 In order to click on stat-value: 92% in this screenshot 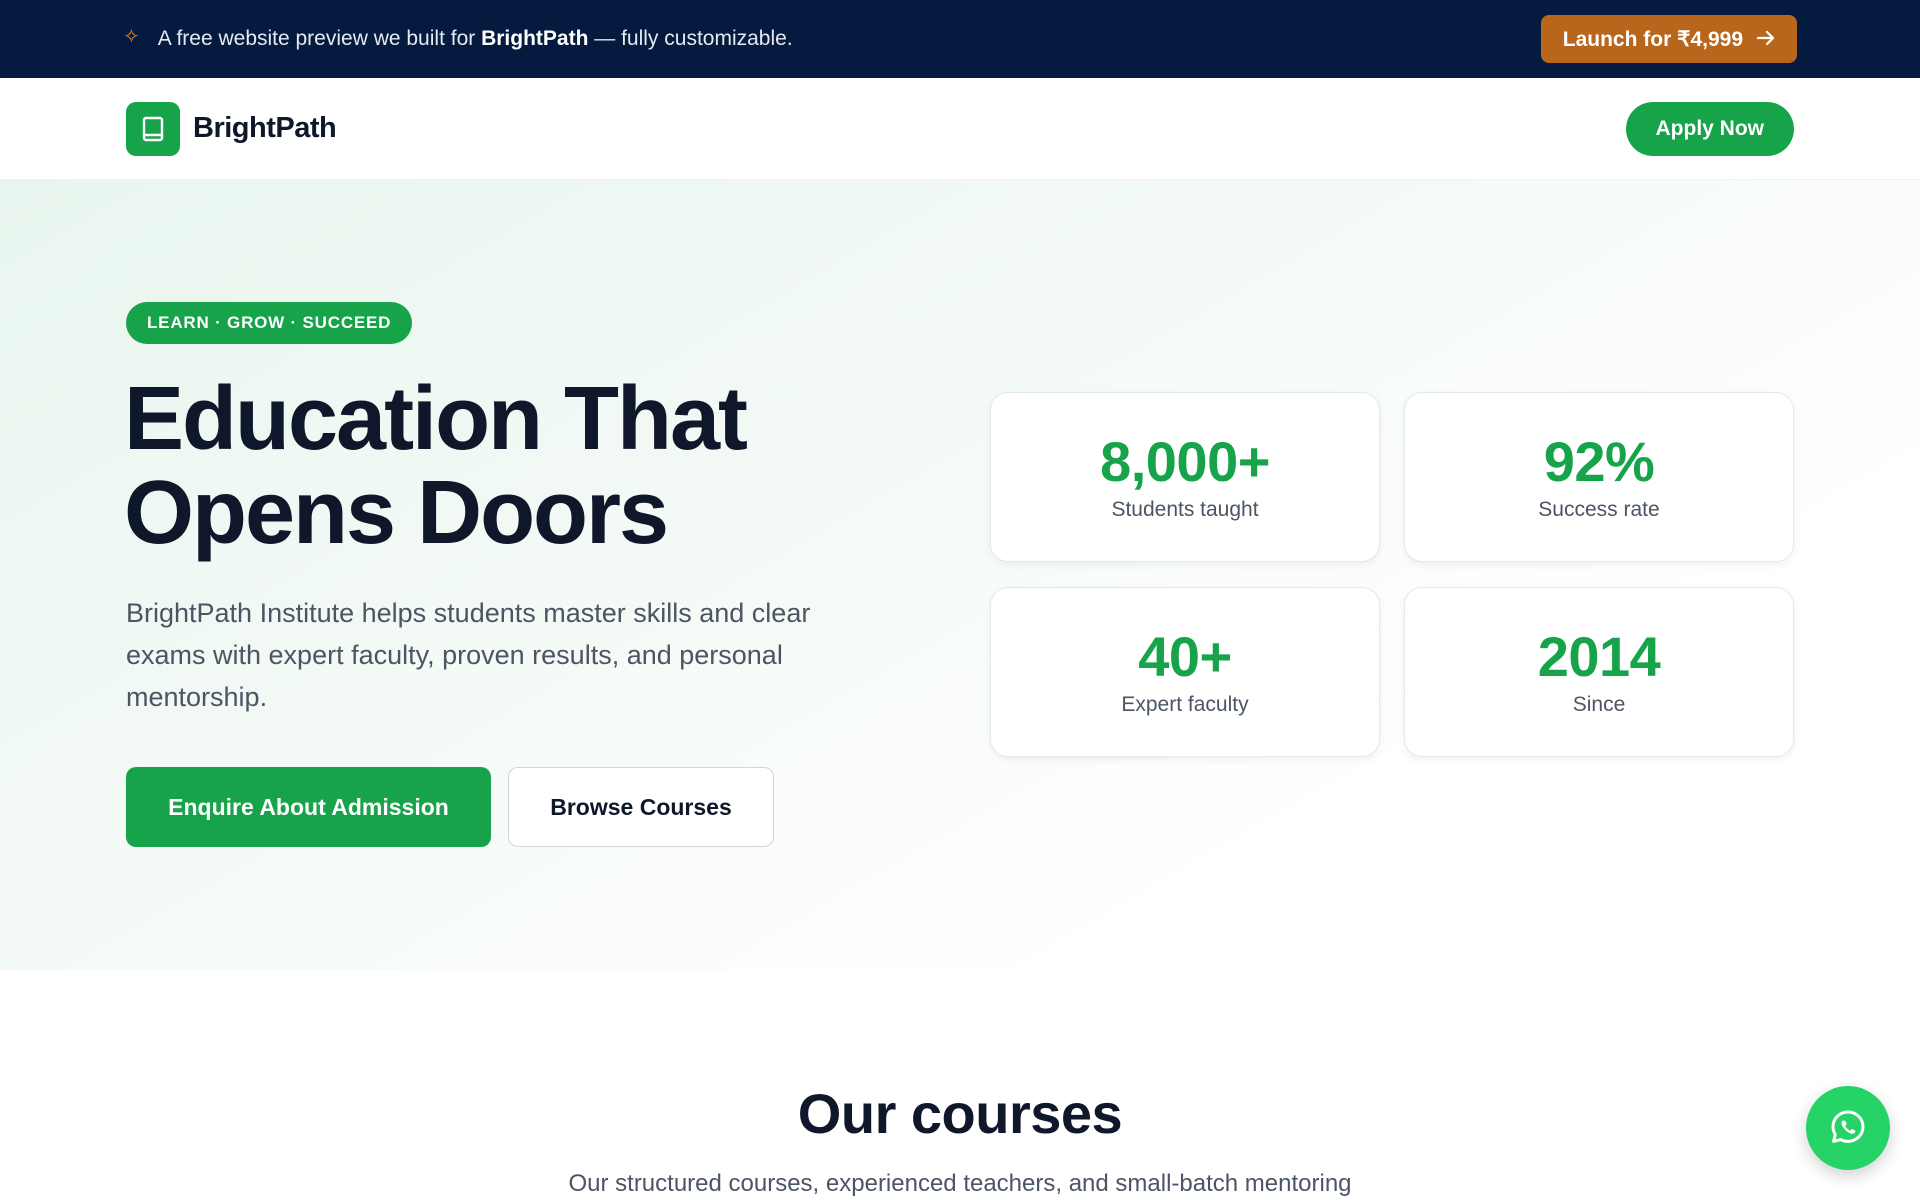, I will do `click(1599, 461)`.